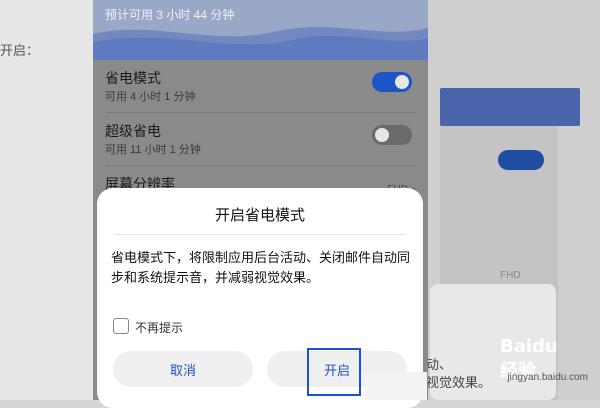 This screenshot has width=600, height=408. I want to click on watermark-domain: jingyan.baidu.com, so click(547, 377).